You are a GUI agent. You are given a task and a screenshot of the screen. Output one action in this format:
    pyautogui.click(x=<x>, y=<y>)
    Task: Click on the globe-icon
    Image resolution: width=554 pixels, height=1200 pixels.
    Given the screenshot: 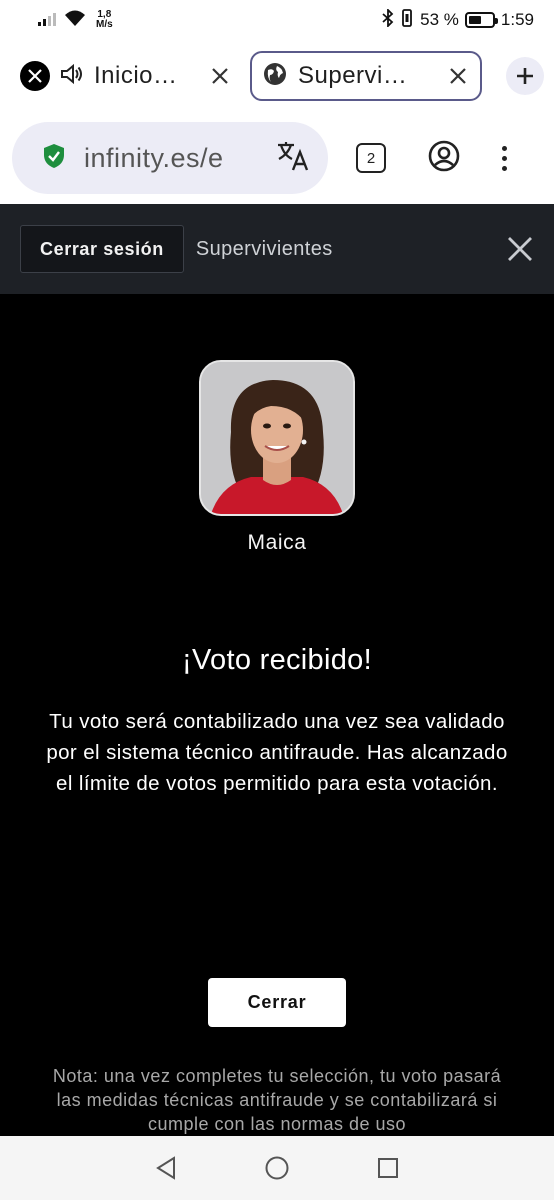 What is the action you would take?
    pyautogui.click(x=275, y=76)
    